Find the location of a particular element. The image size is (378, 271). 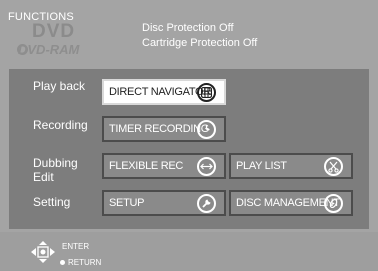

disc-icon is located at coordinates (333, 203).